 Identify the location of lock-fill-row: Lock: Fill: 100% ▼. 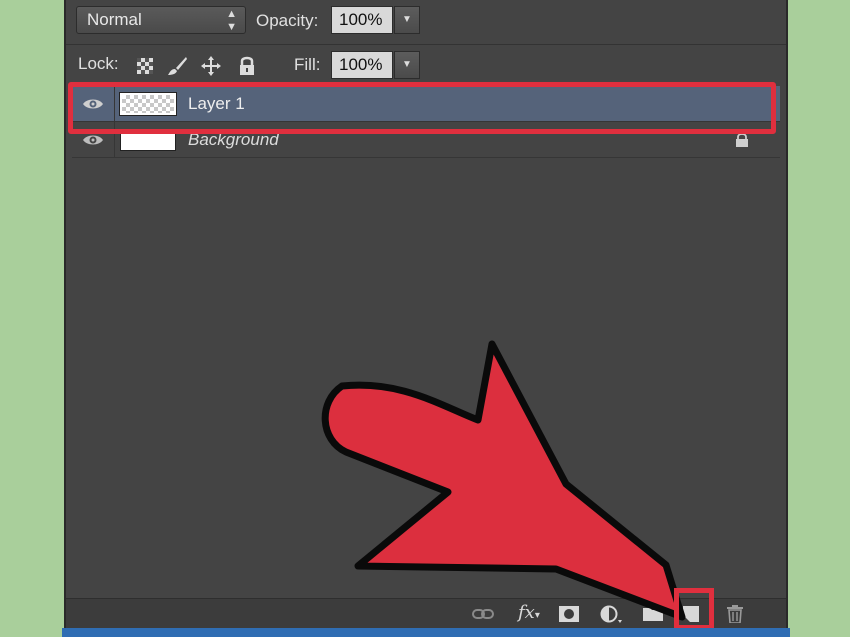
(426, 64).